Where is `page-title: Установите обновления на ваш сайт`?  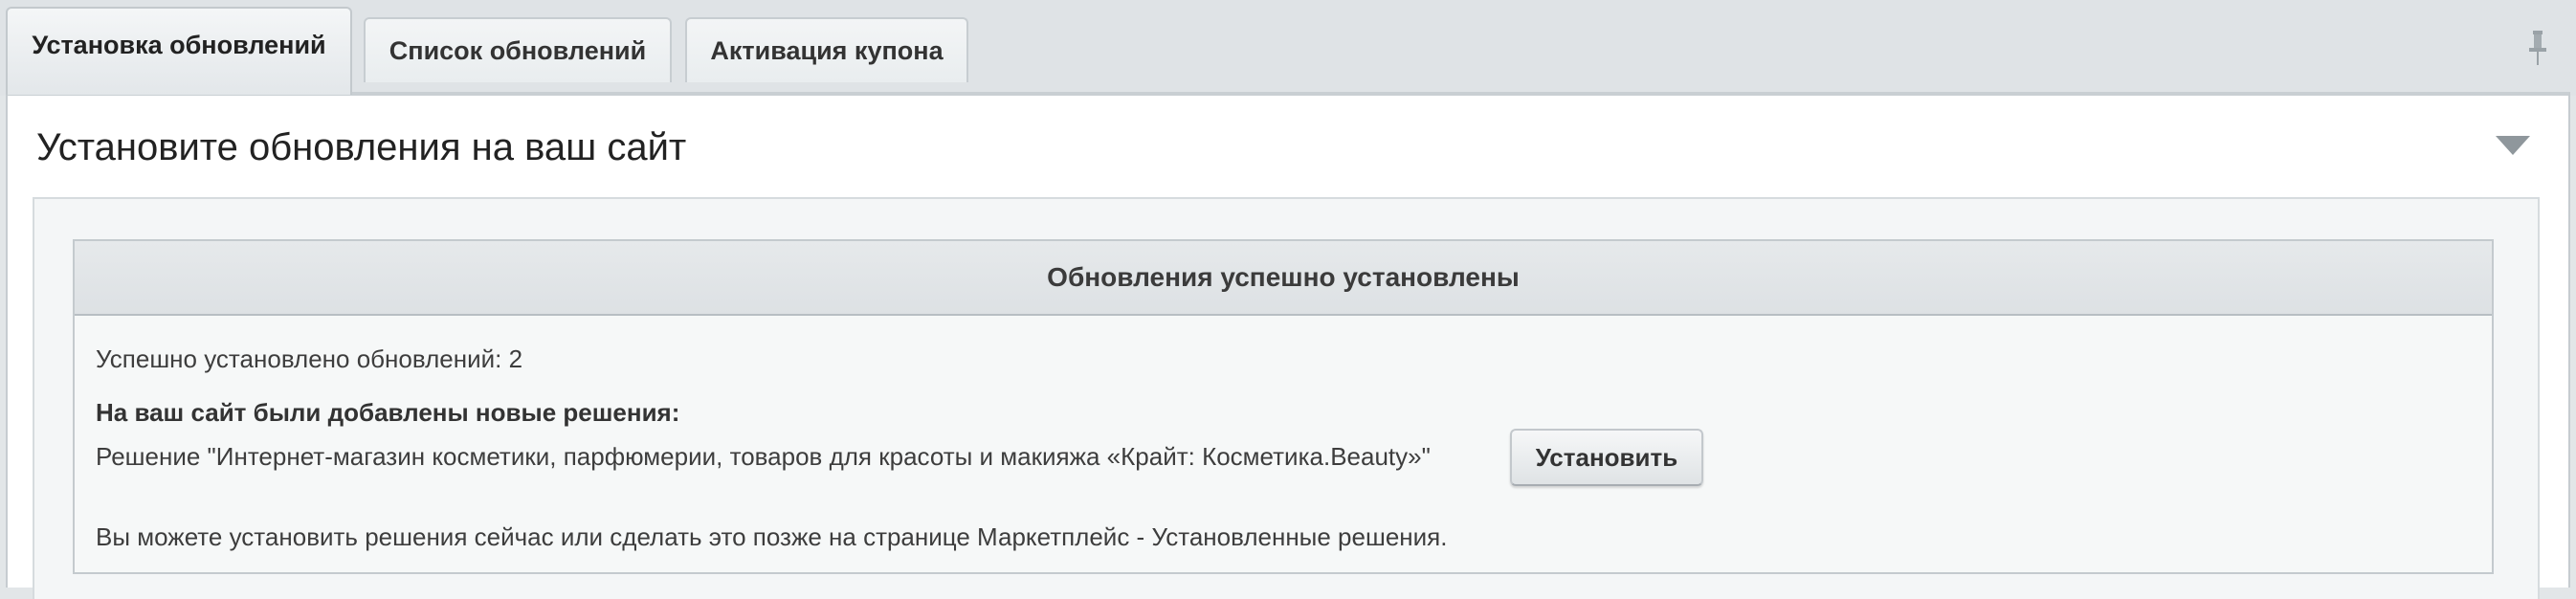 page-title: Установите обновления на ваш сайт is located at coordinates (361, 147).